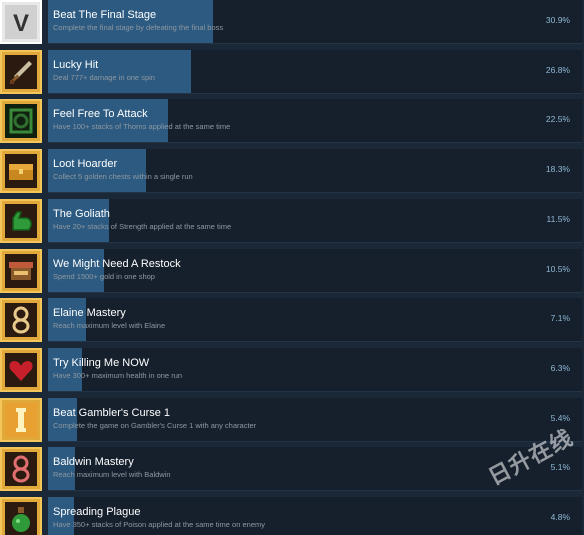  I want to click on svg-text: V, so click(21, 23).